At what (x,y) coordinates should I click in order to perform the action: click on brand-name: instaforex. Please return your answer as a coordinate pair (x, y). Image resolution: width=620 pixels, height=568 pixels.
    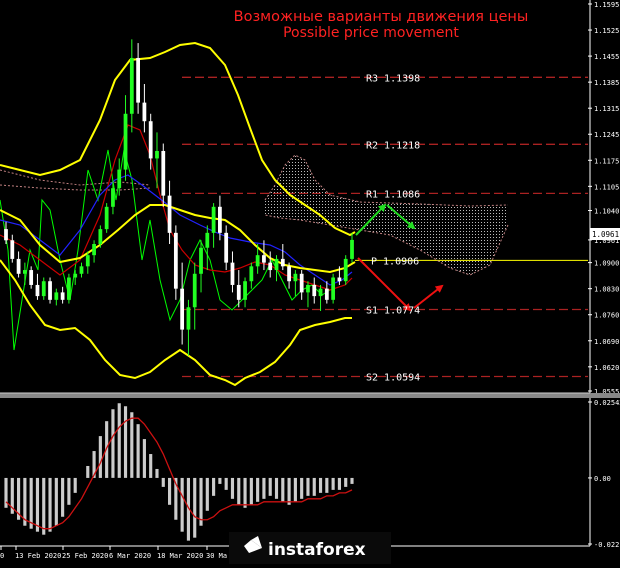
    Looking at the image, I should click on (317, 550).